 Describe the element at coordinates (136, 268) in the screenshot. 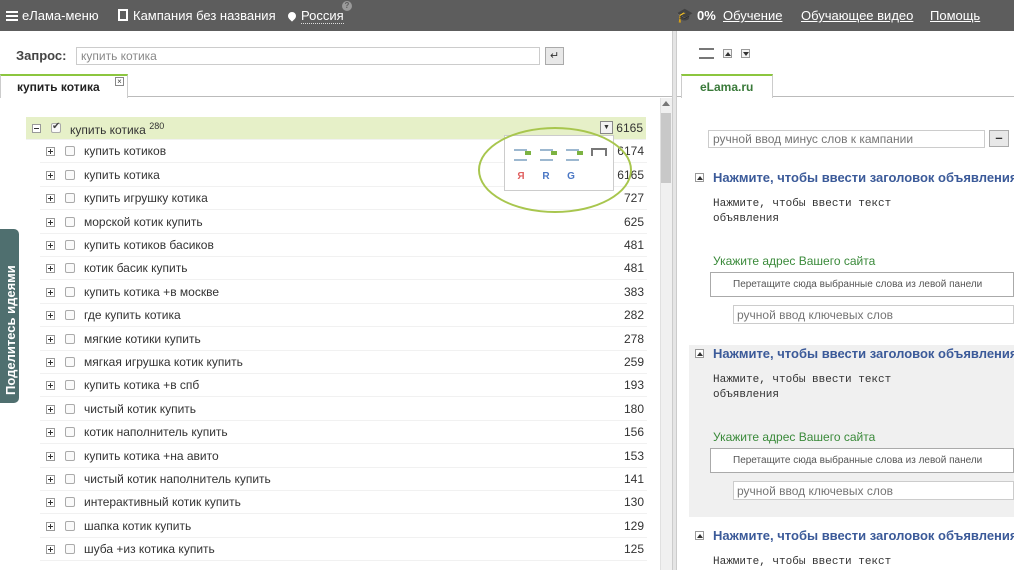

I see `keyword-text: котик басик купить` at that location.